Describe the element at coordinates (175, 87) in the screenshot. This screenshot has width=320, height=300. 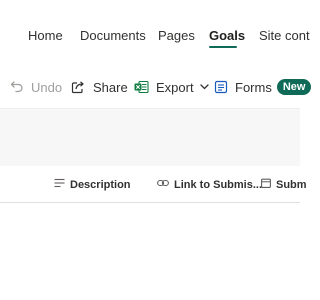
I see `export-label: Export` at that location.